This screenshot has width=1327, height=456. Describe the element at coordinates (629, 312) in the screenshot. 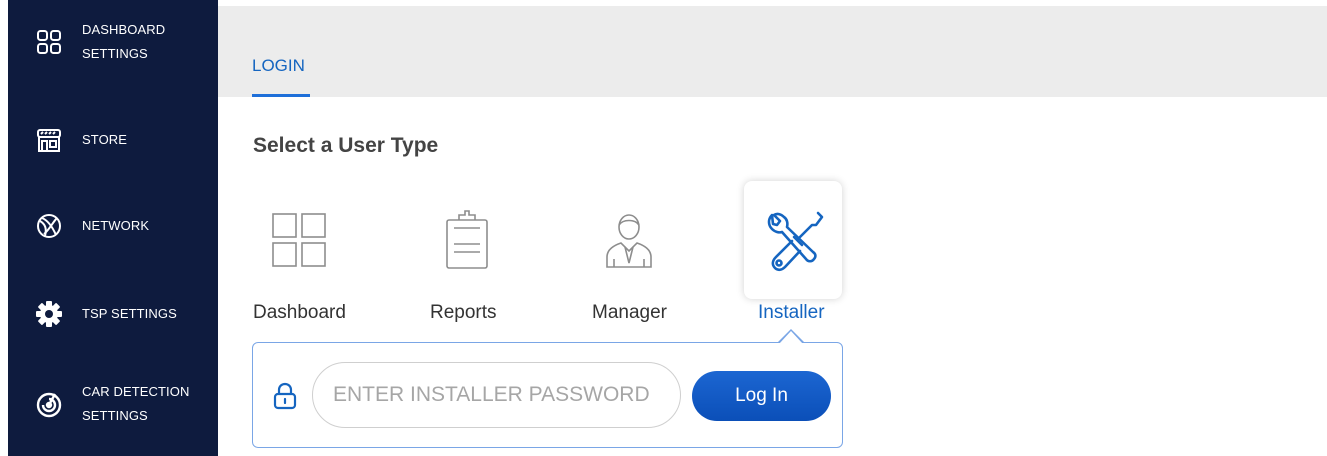

I see `user-type-label: Manager` at that location.